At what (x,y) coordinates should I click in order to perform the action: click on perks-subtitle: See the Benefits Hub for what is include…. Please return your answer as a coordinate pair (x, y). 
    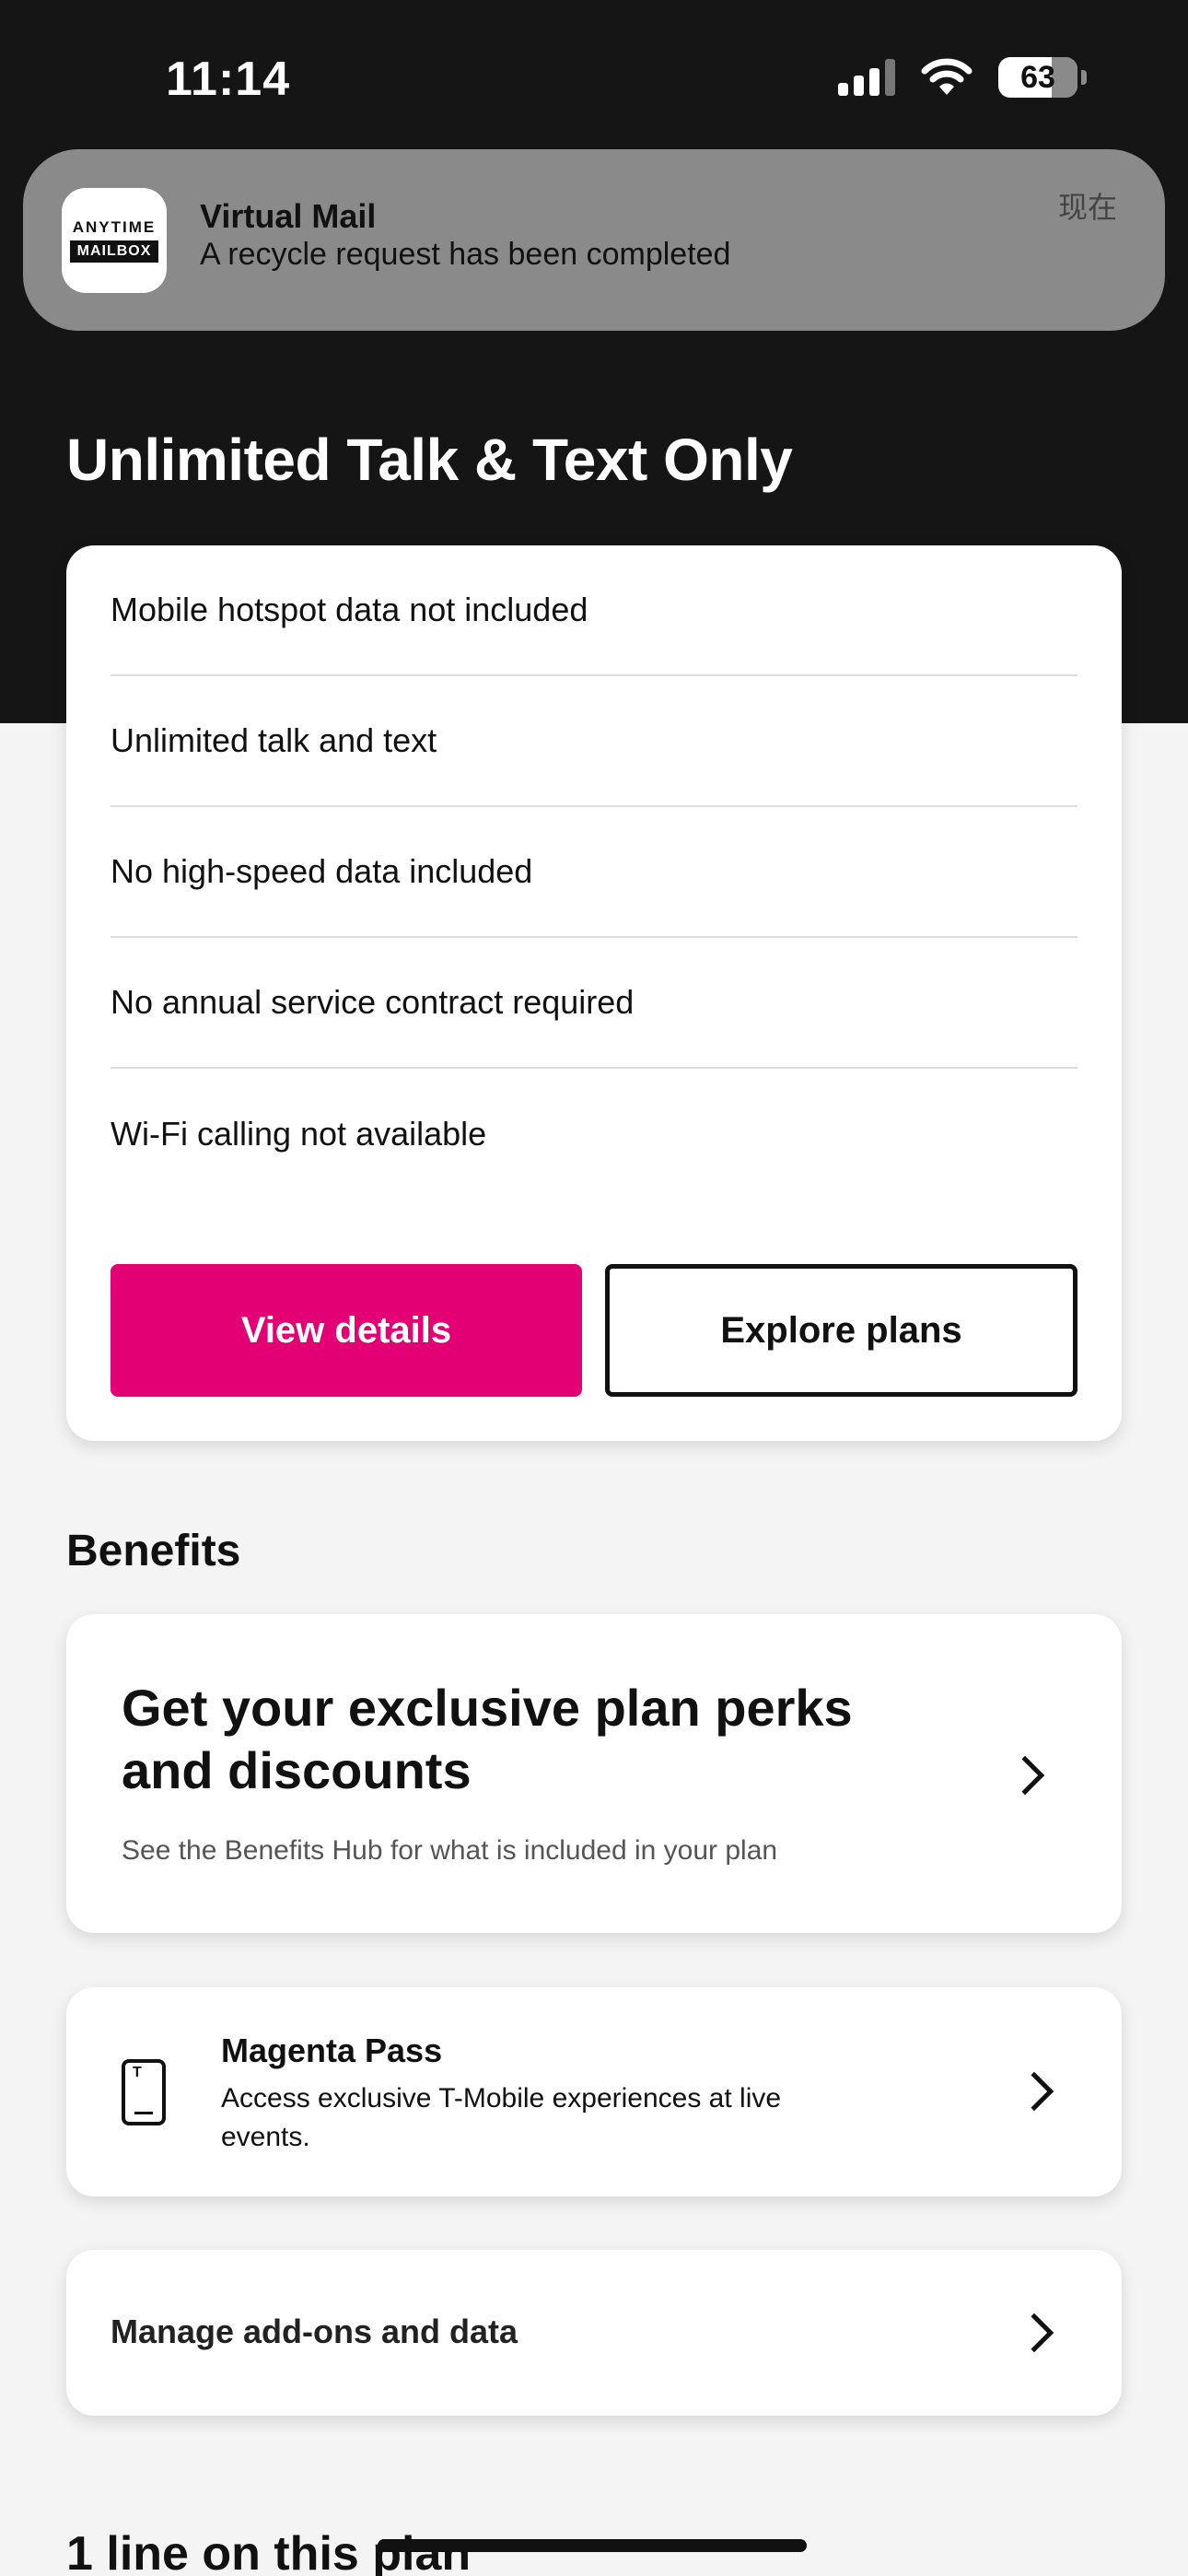
    Looking at the image, I should click on (450, 1850).